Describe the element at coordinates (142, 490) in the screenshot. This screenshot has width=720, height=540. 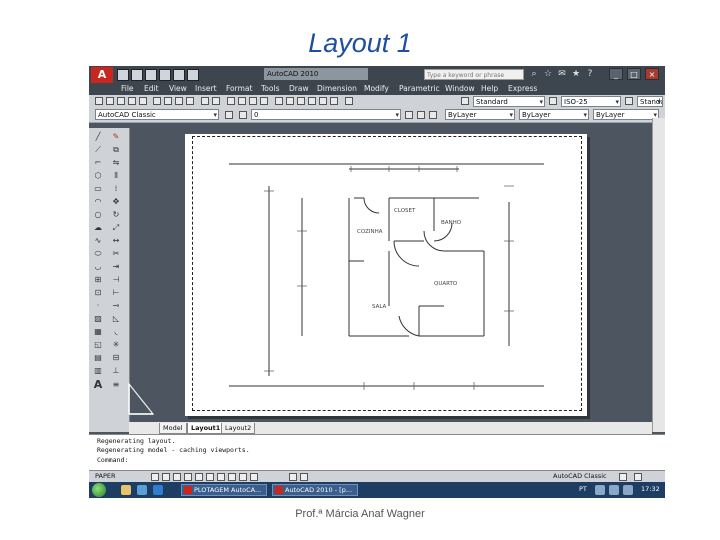
I see `media-player-icon` at that location.